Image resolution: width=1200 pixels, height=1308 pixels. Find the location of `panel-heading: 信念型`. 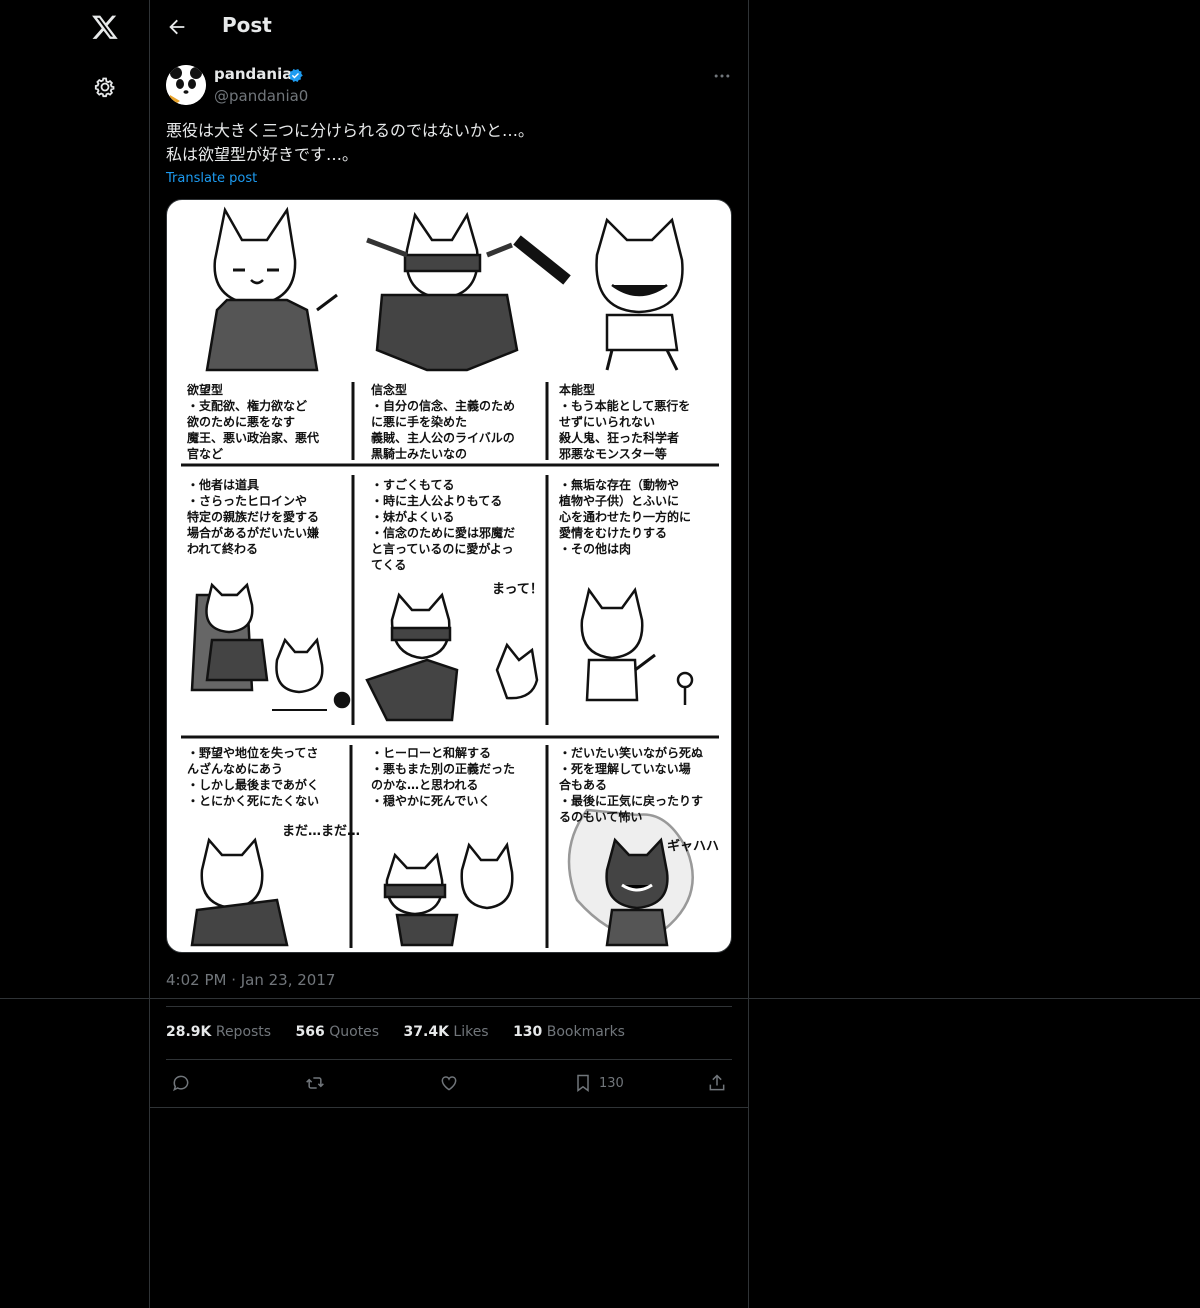

panel-heading: 信念型 is located at coordinates (389, 390).